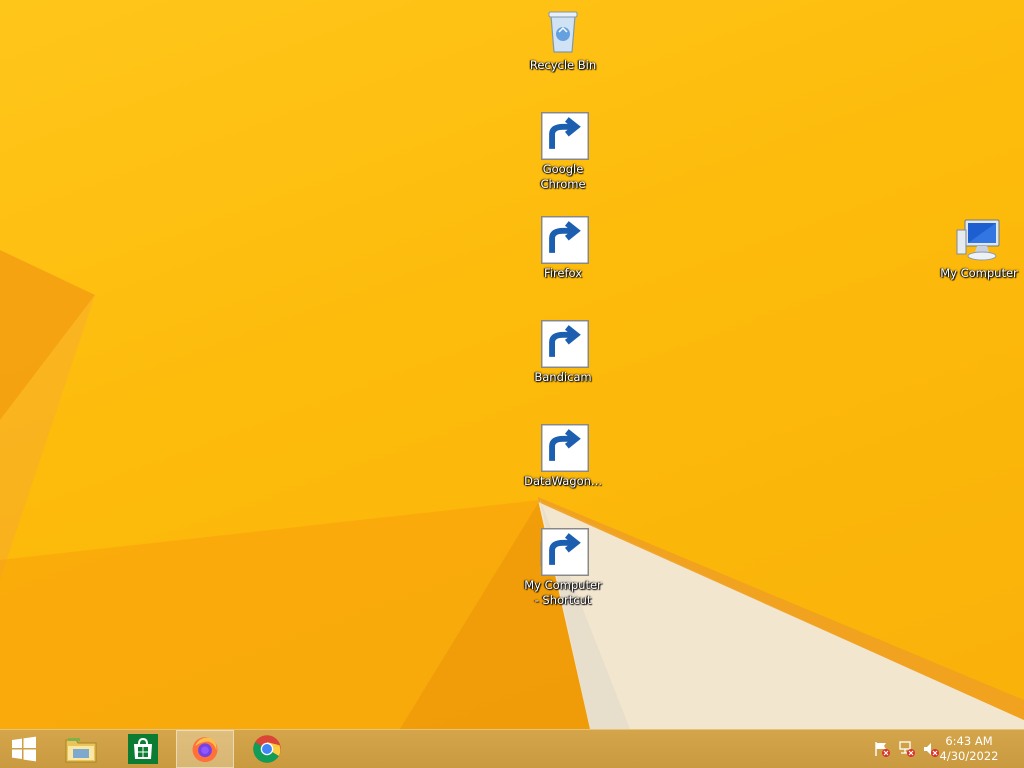 Image resolution: width=1024 pixels, height=768 pixels. I want to click on desktop-icon-my-computer-shortcut: My Computer - Shortcut, so click(563, 568).